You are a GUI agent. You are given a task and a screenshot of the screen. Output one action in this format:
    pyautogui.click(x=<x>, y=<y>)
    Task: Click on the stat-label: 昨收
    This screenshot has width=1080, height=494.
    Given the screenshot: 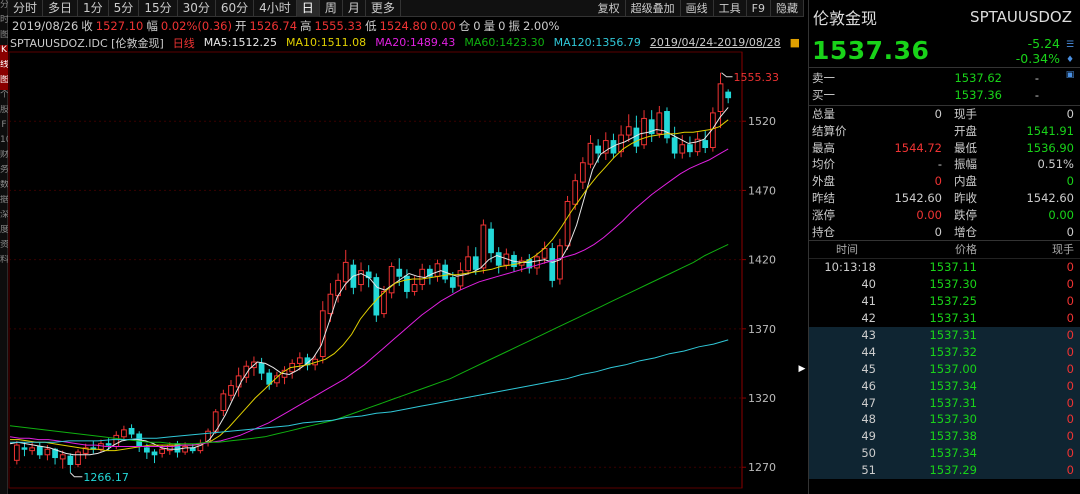 What is the action you would take?
    pyautogui.click(x=965, y=197)
    